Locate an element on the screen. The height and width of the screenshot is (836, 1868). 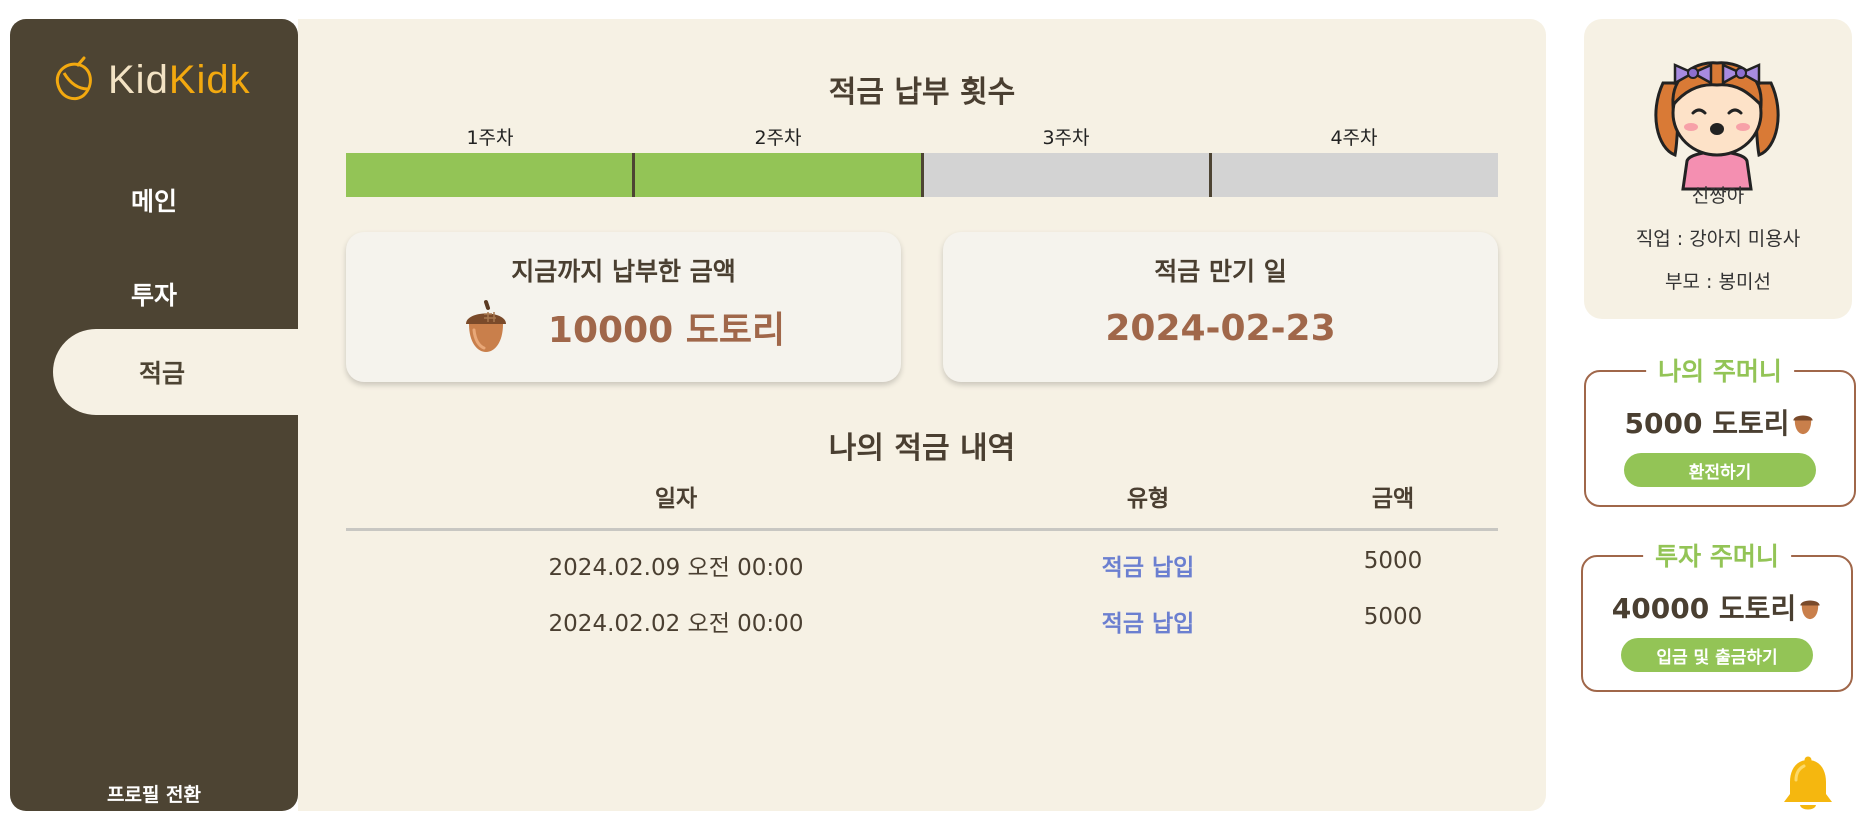
week-label: 2주차 is located at coordinates (778, 138).